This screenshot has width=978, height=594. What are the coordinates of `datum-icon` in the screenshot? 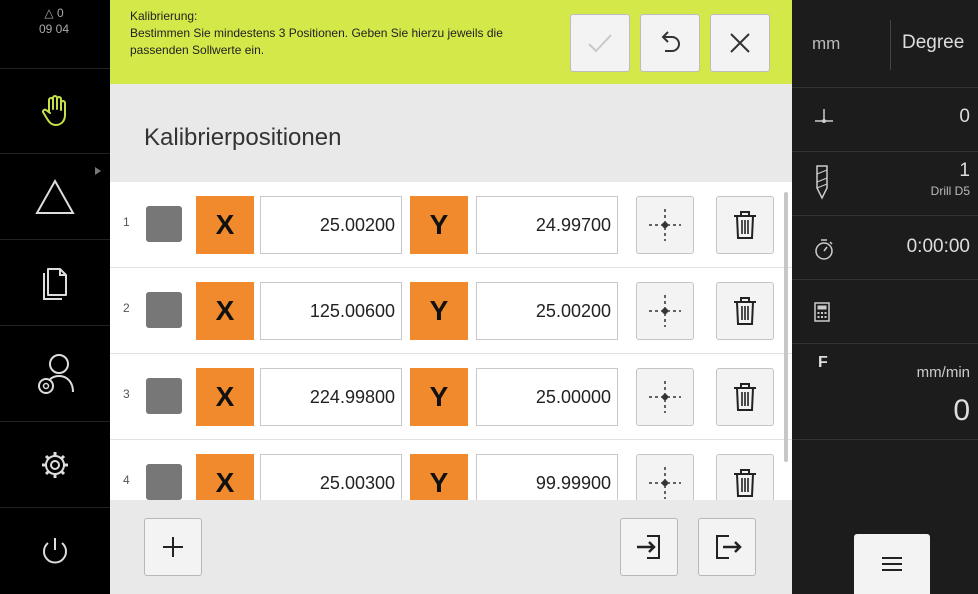 It's located at (824, 116).